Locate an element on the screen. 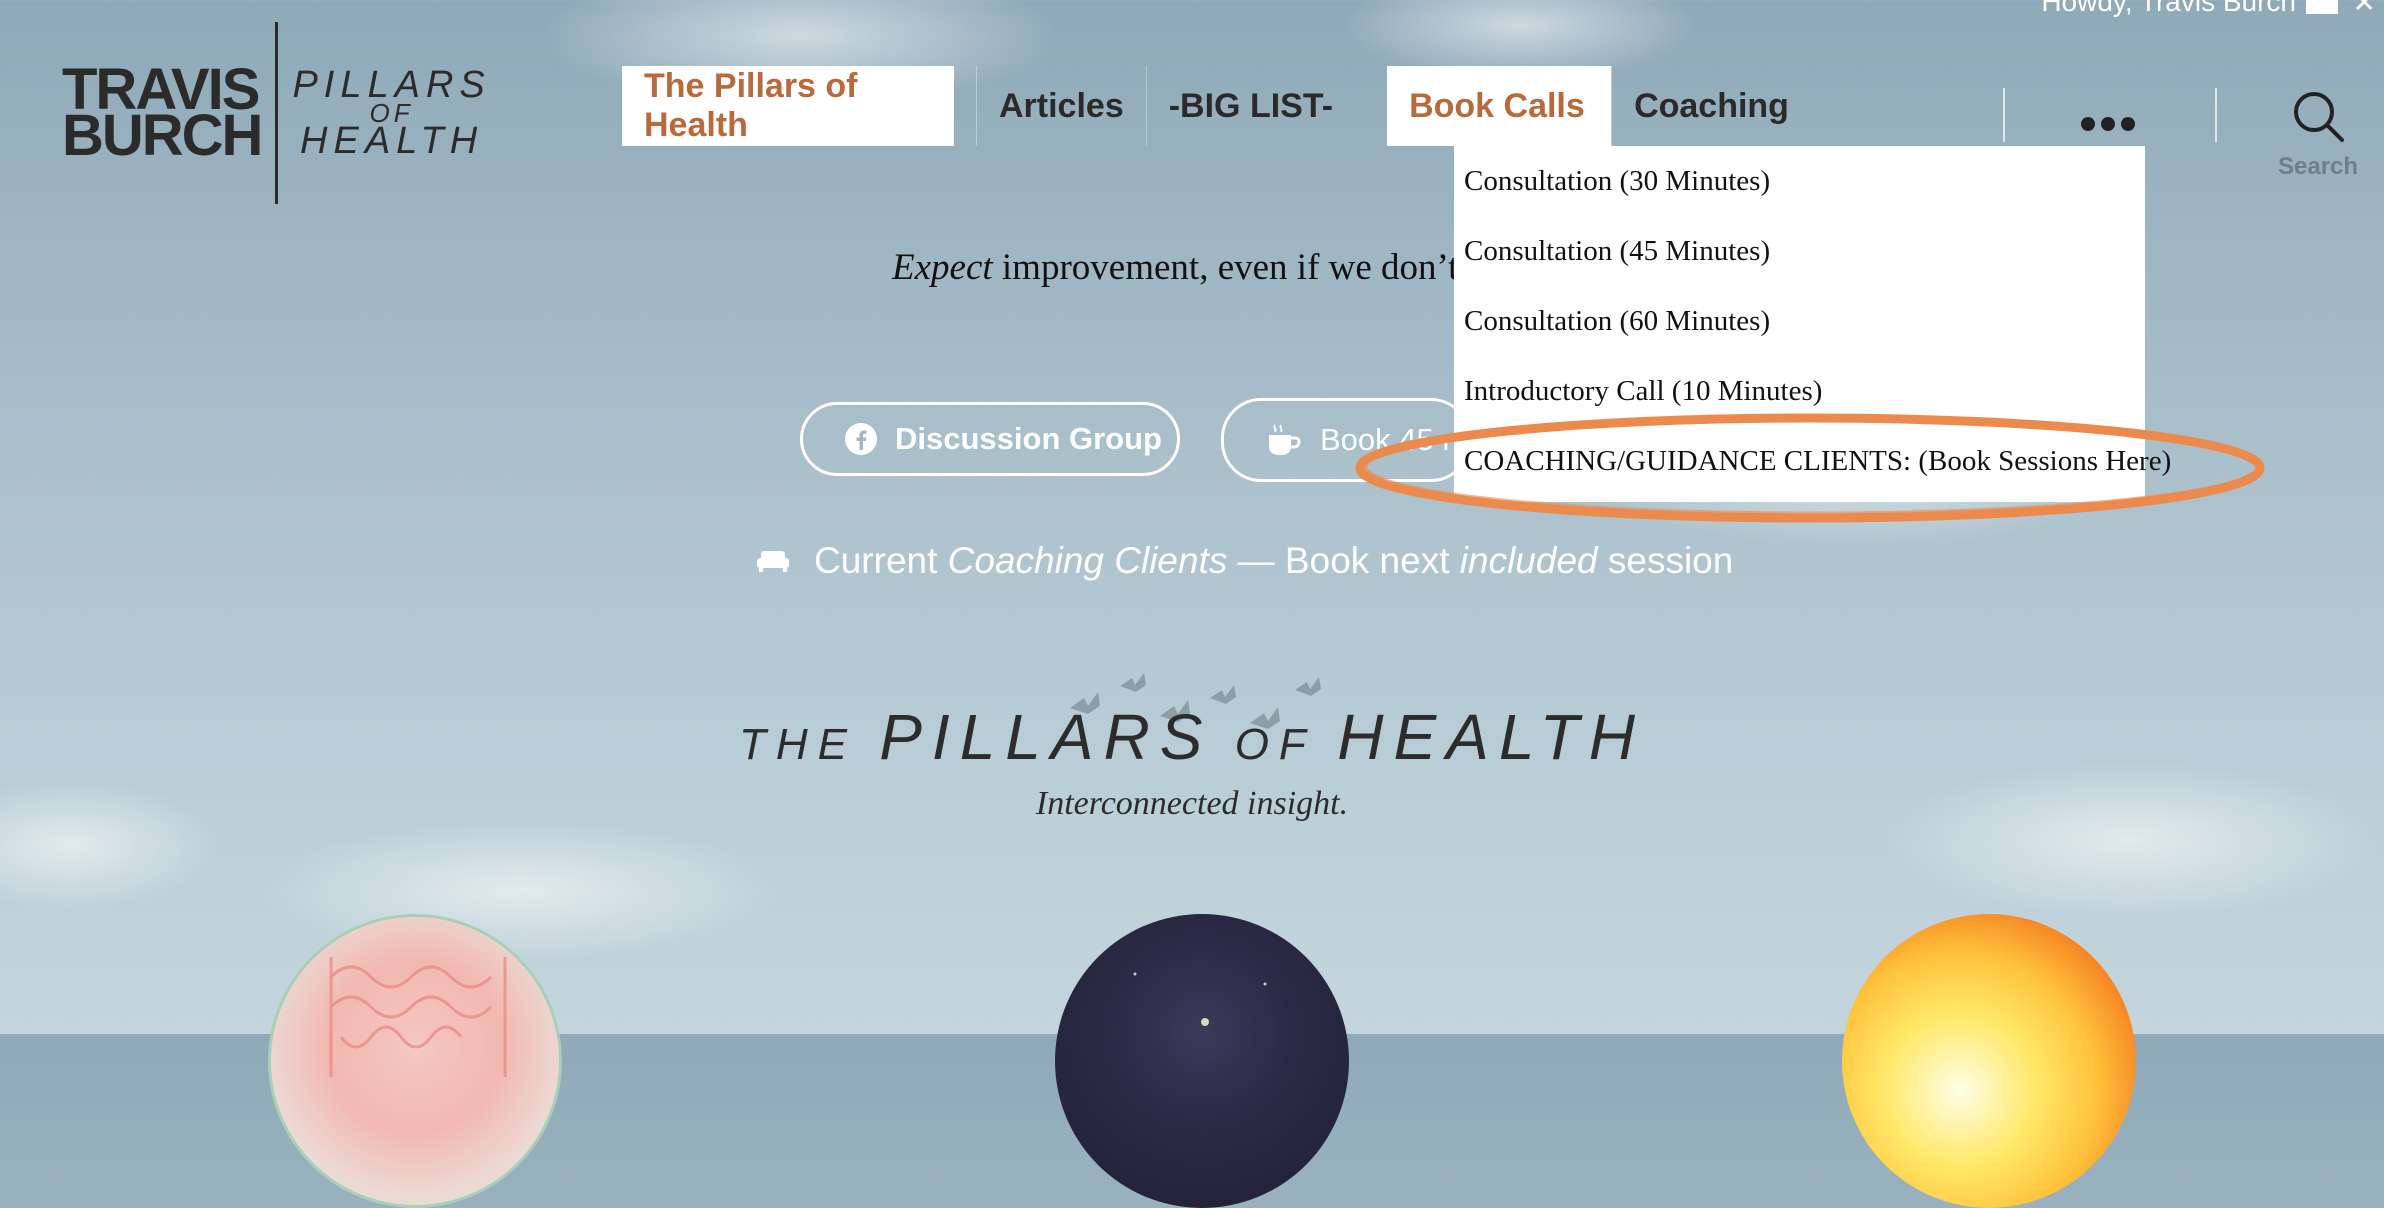  tagline-emphasis: Expect is located at coordinates (942, 267).